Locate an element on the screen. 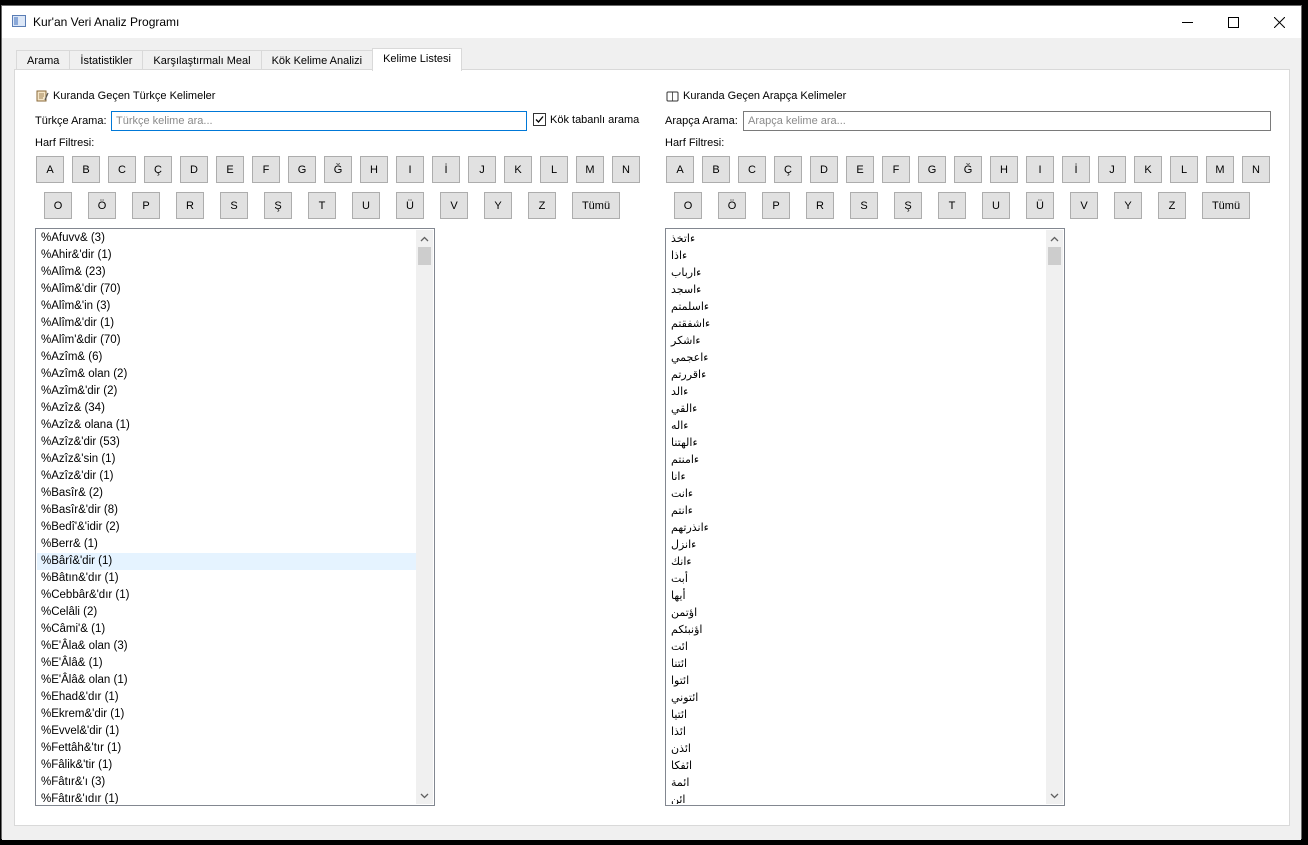 Image resolution: width=1308 pixels, height=845 pixels. letter-button: Ü is located at coordinates (410, 205).